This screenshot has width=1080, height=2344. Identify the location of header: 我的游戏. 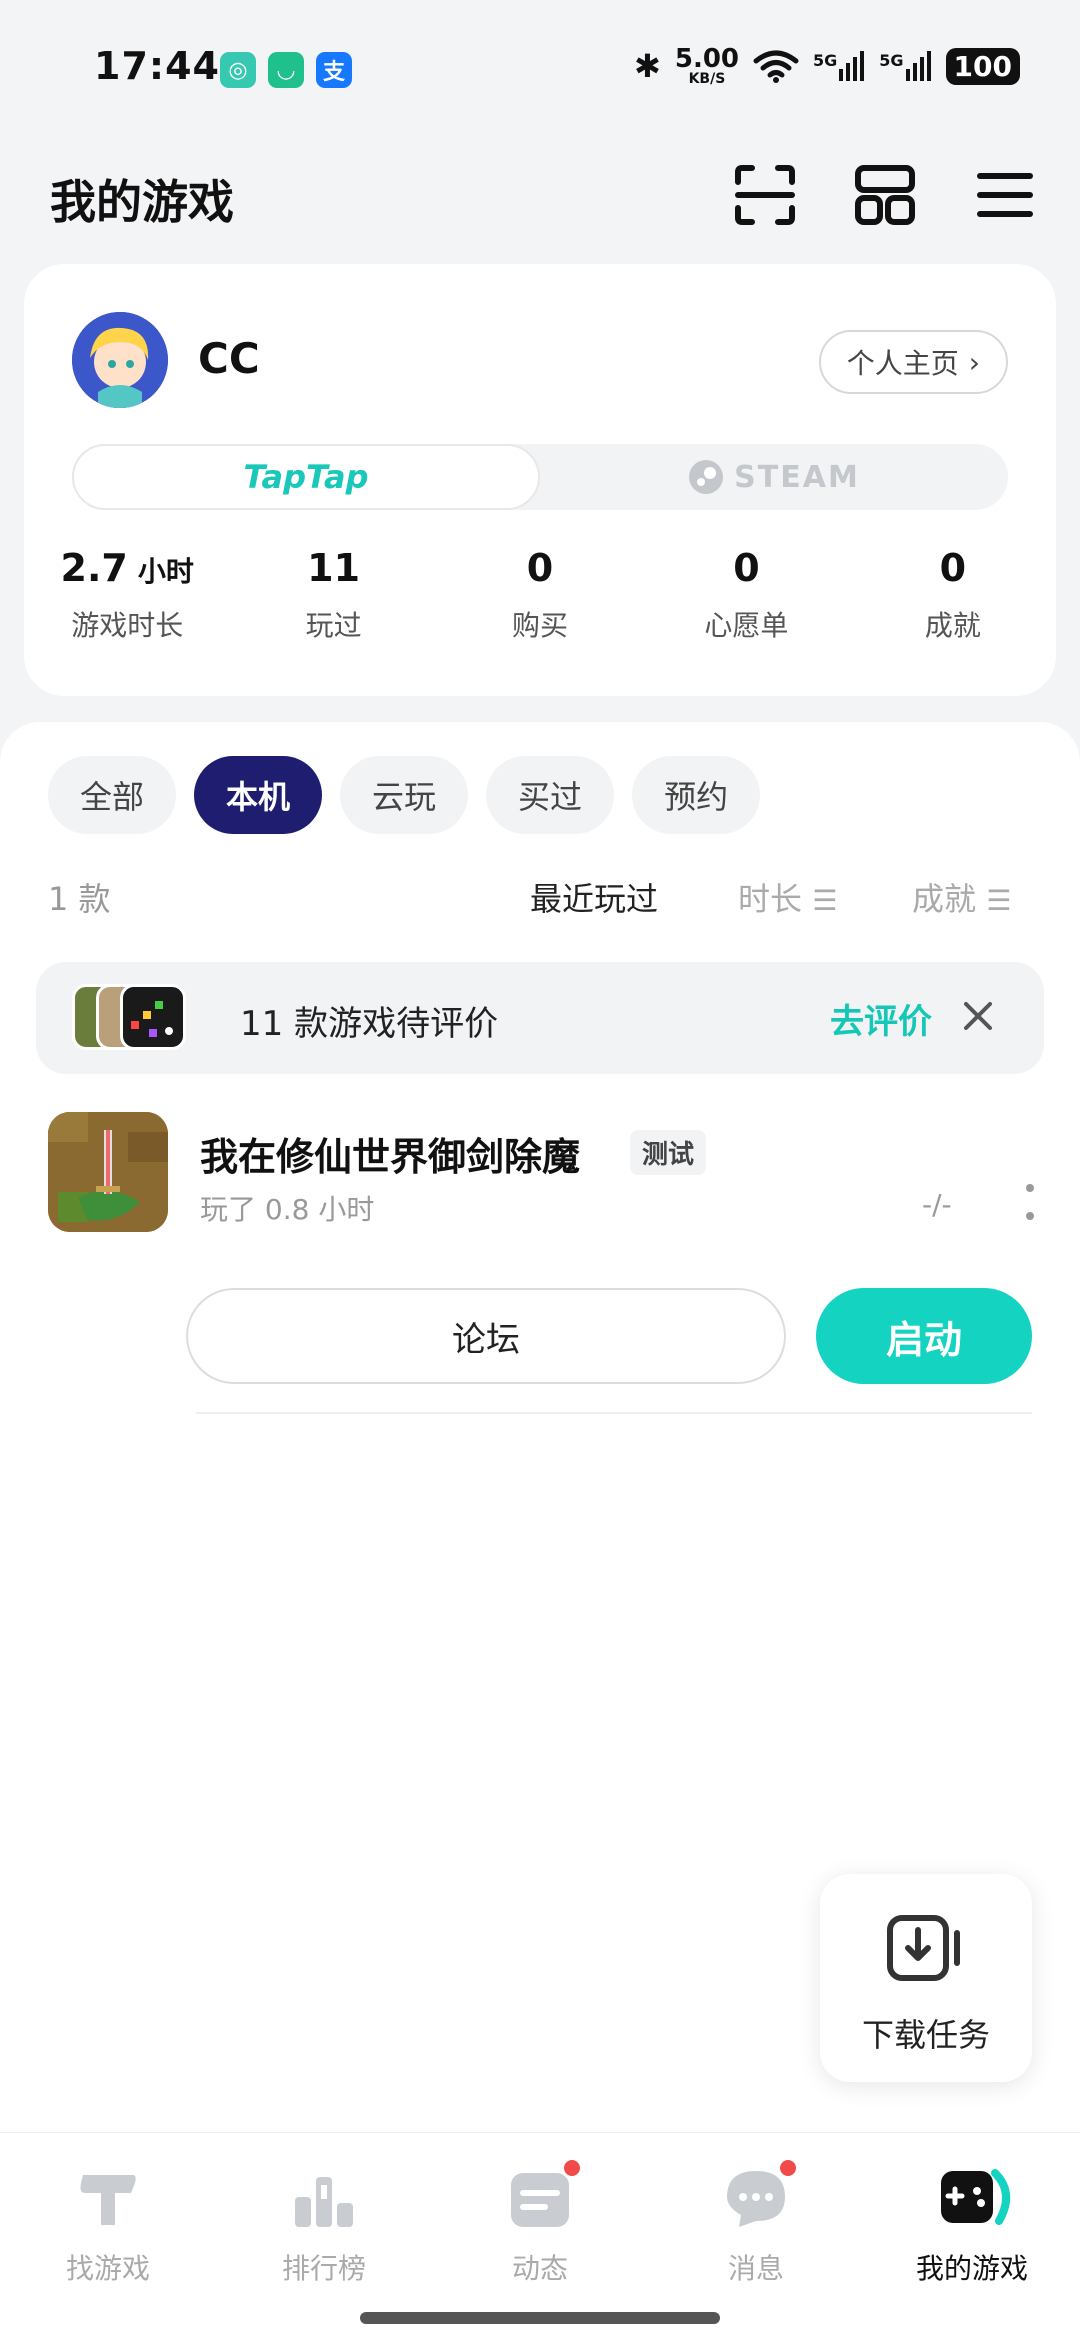
(540, 215).